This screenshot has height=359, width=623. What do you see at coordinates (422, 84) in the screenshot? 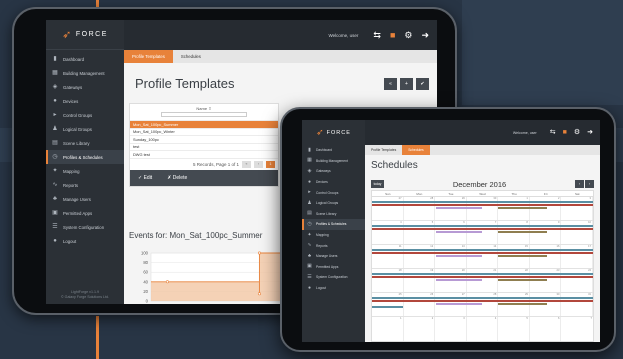
I see `confirm-button: ✔` at bounding box center [422, 84].